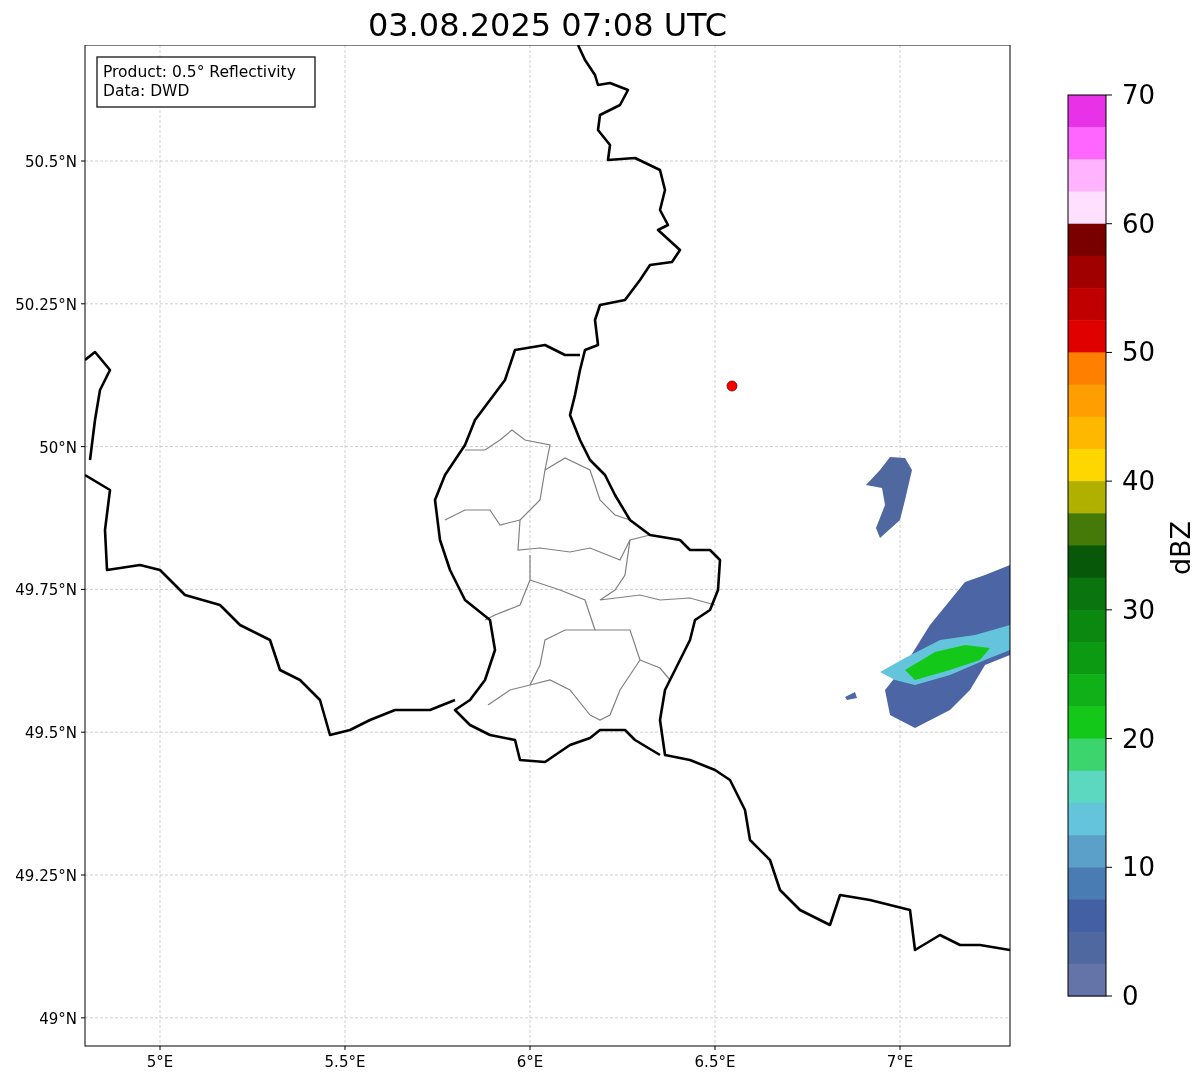 The width and height of the screenshot is (1202, 1081). I want to click on info-text: Data: DWD, so click(146, 91).